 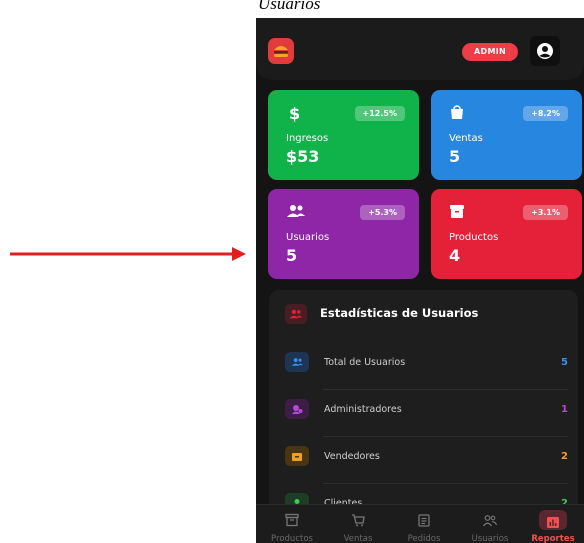 What do you see at coordinates (420, 49) in the screenshot?
I see `top-bar: ADMIN` at bounding box center [420, 49].